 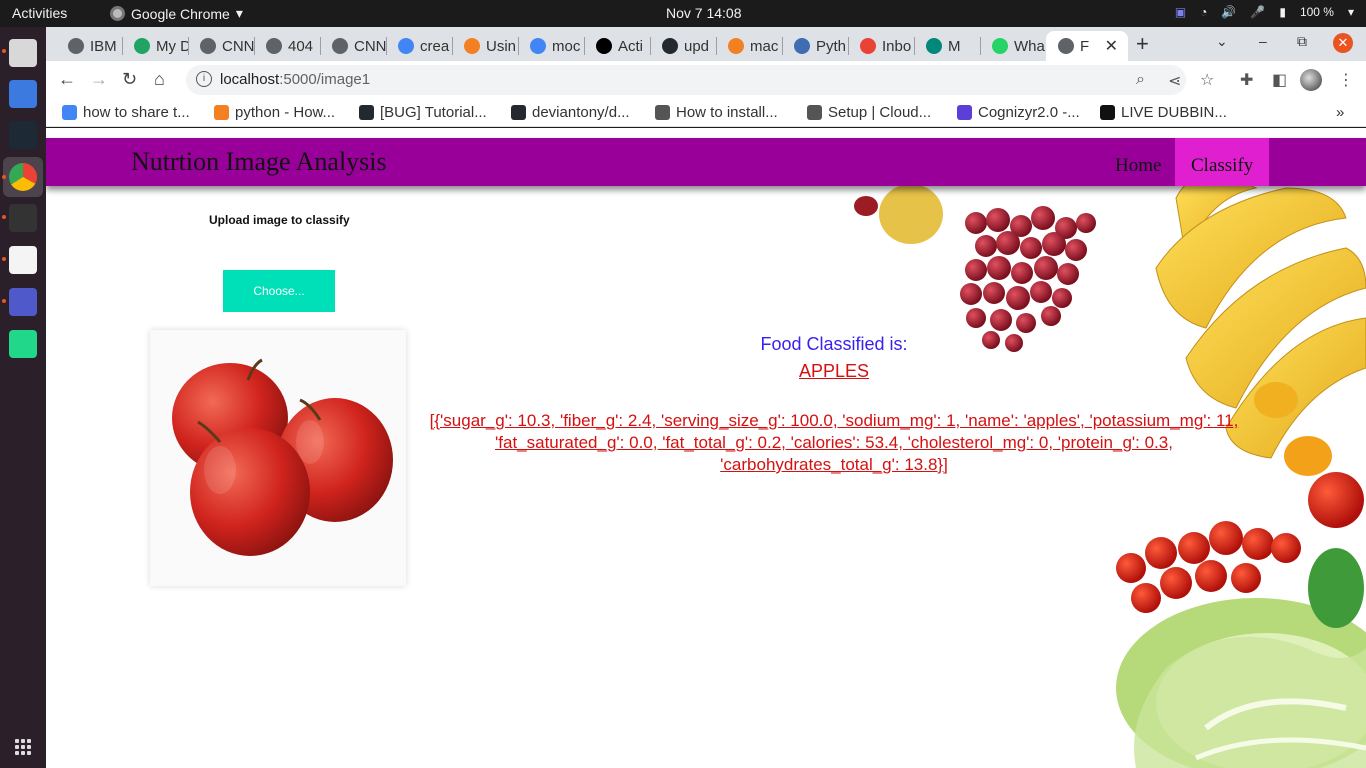 What do you see at coordinates (1246, 80) in the screenshot?
I see `extensions-icon: ✚` at bounding box center [1246, 80].